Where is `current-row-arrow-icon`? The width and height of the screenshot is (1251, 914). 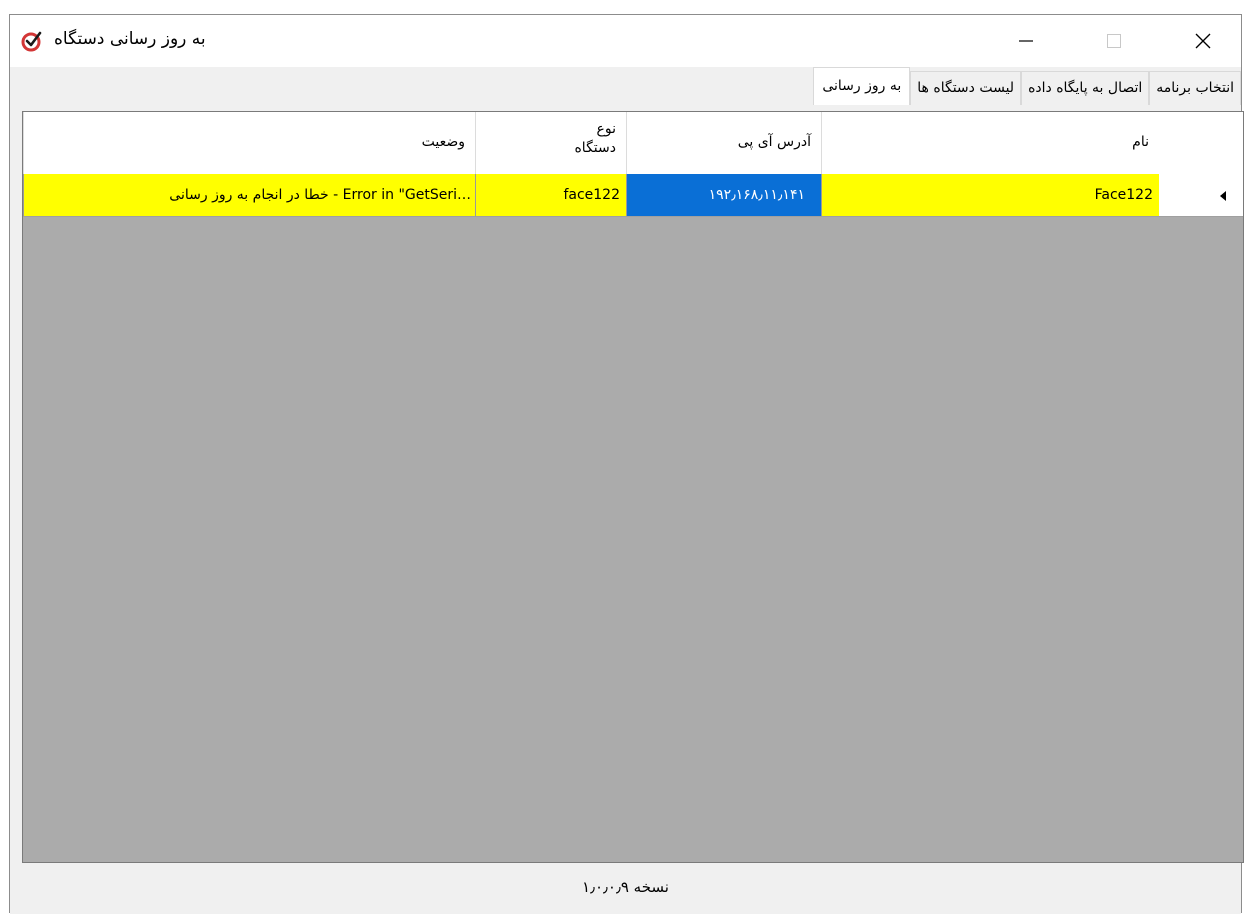
current-row-arrow-icon is located at coordinates (1223, 196).